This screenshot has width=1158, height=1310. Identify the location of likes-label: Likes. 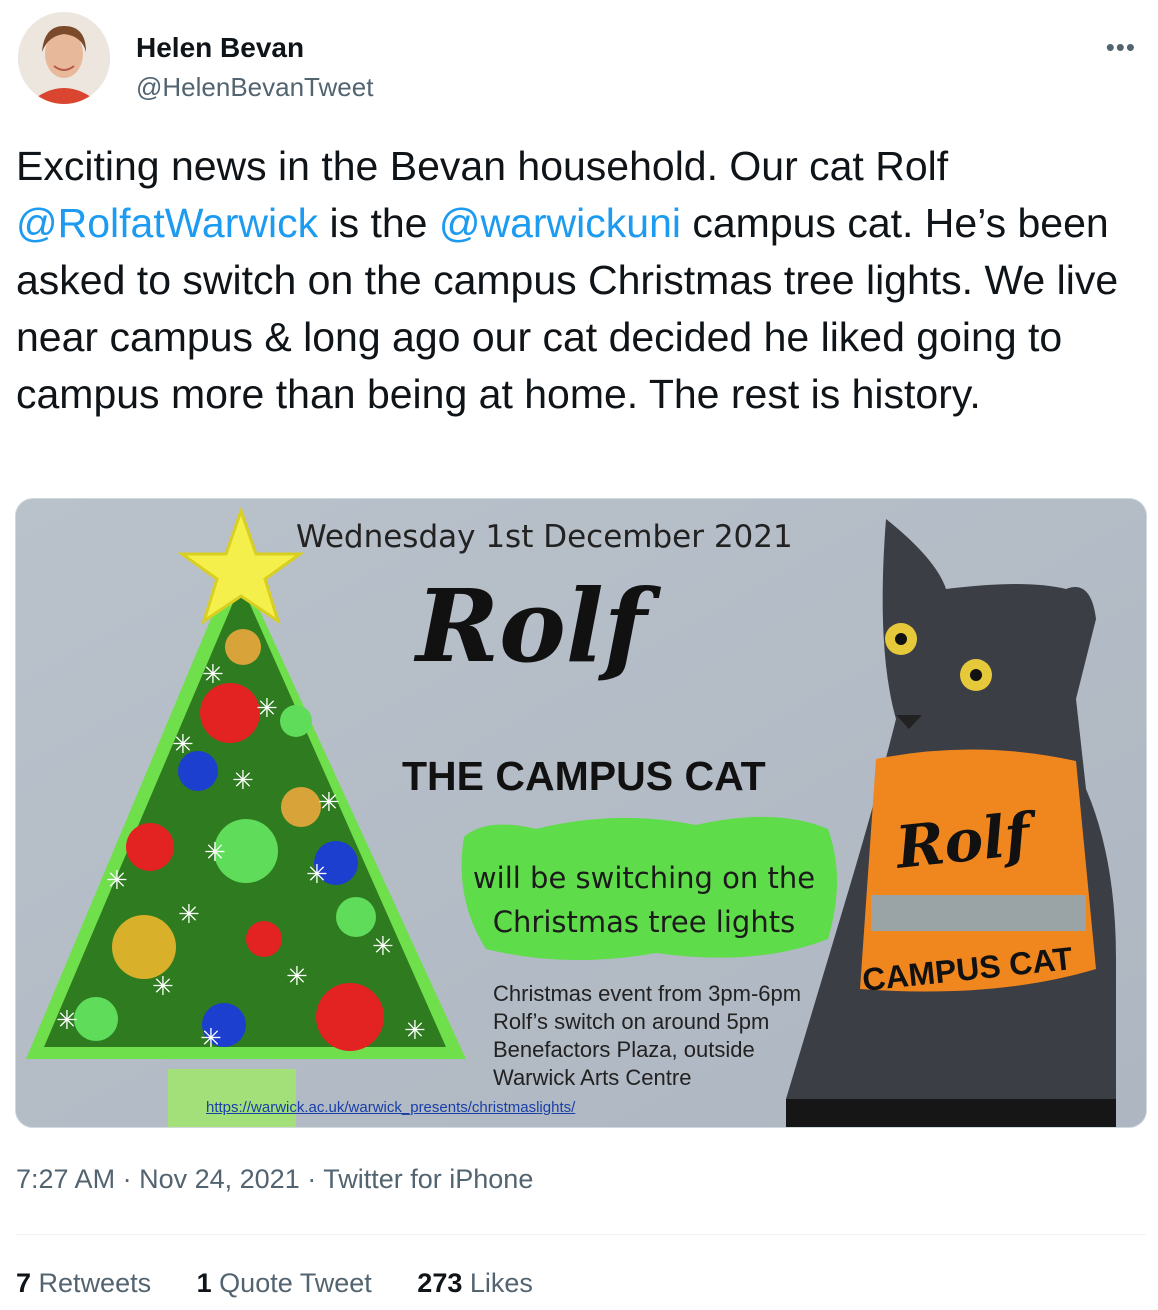
(501, 1283).